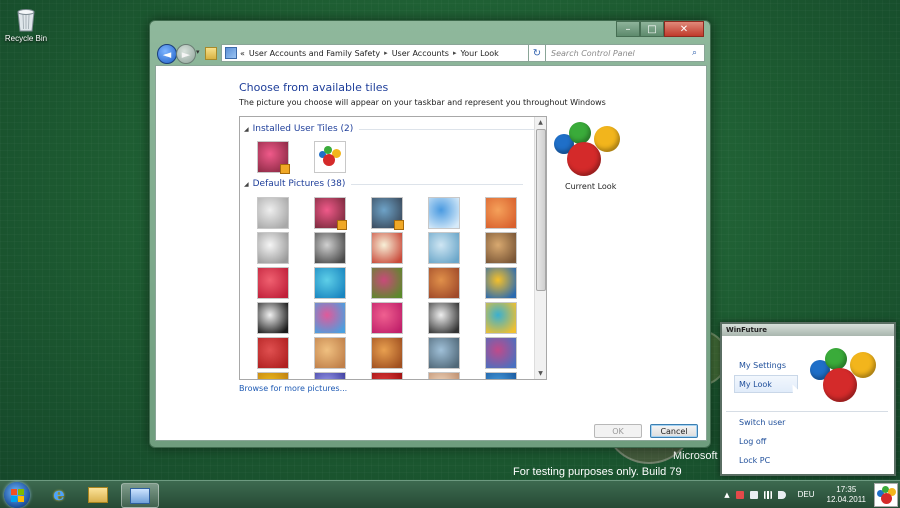 The width and height of the screenshot is (900, 508). What do you see at coordinates (387, 318) in the screenshot?
I see `tile-pink-star` at bounding box center [387, 318].